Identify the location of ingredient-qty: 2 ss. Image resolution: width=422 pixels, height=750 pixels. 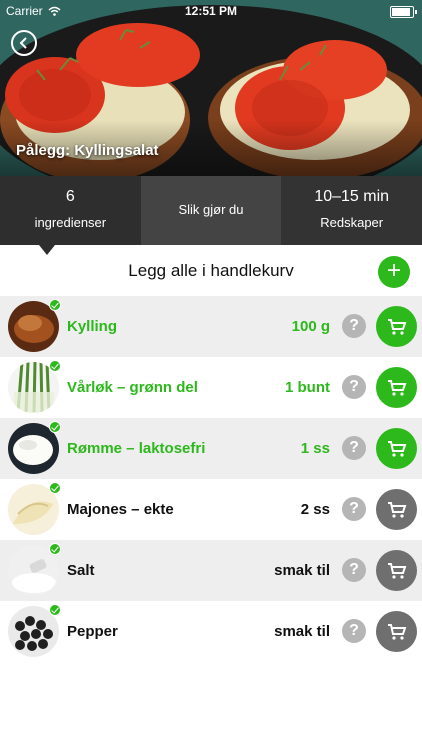
(315, 509).